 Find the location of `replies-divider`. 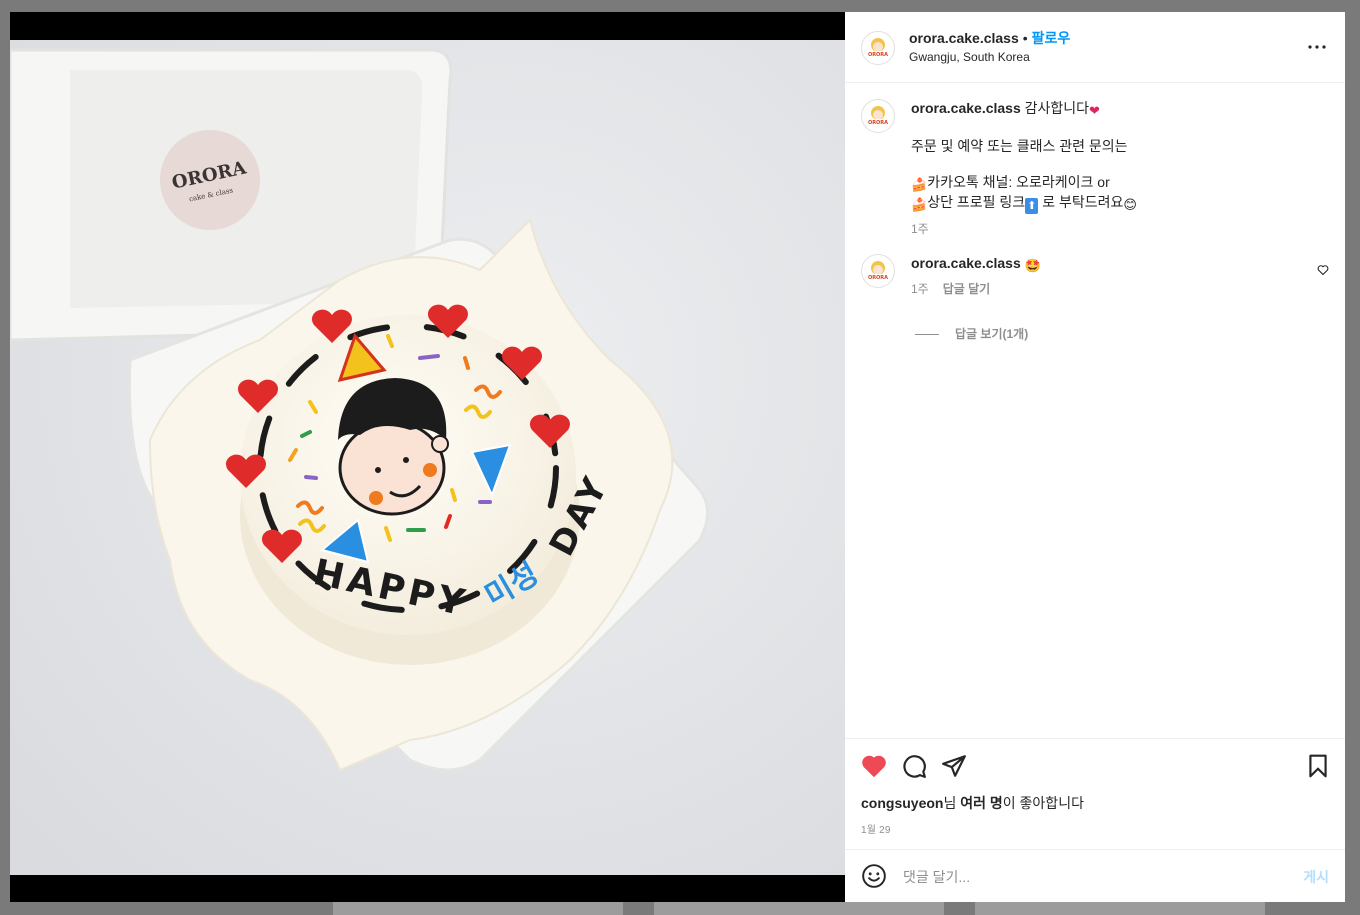

replies-divider is located at coordinates (927, 335).